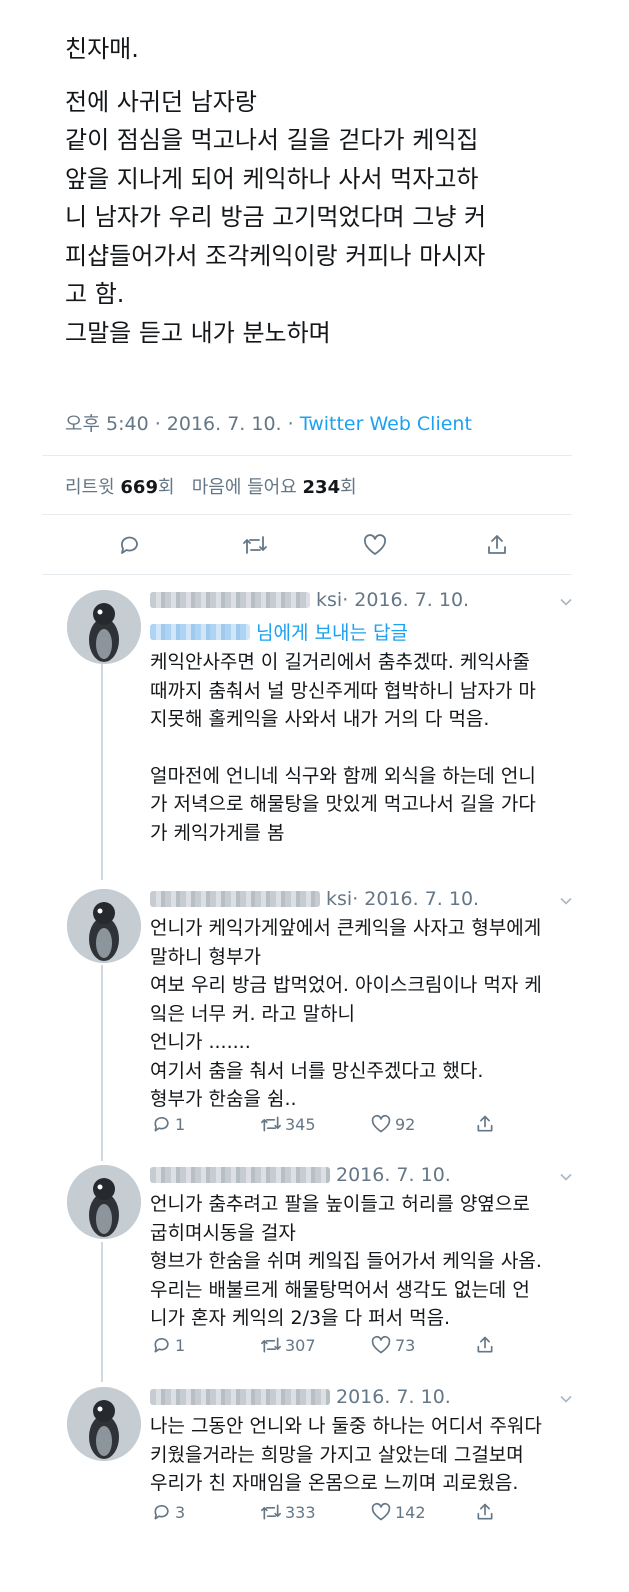  What do you see at coordinates (272, 178) in the screenshot?
I see `tweet-line: 앞을 지나게 되어 케익하나 사서 먹자고하` at bounding box center [272, 178].